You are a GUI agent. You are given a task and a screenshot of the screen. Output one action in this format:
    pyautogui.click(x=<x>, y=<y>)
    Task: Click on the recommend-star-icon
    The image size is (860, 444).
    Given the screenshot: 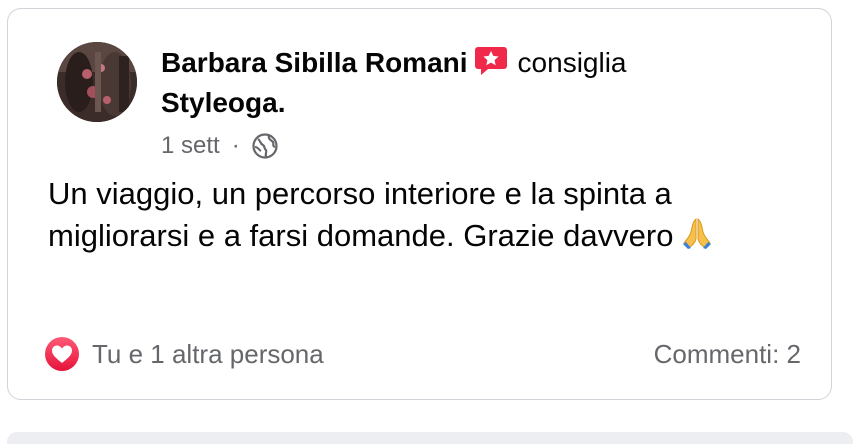 What is the action you would take?
    pyautogui.click(x=491, y=61)
    